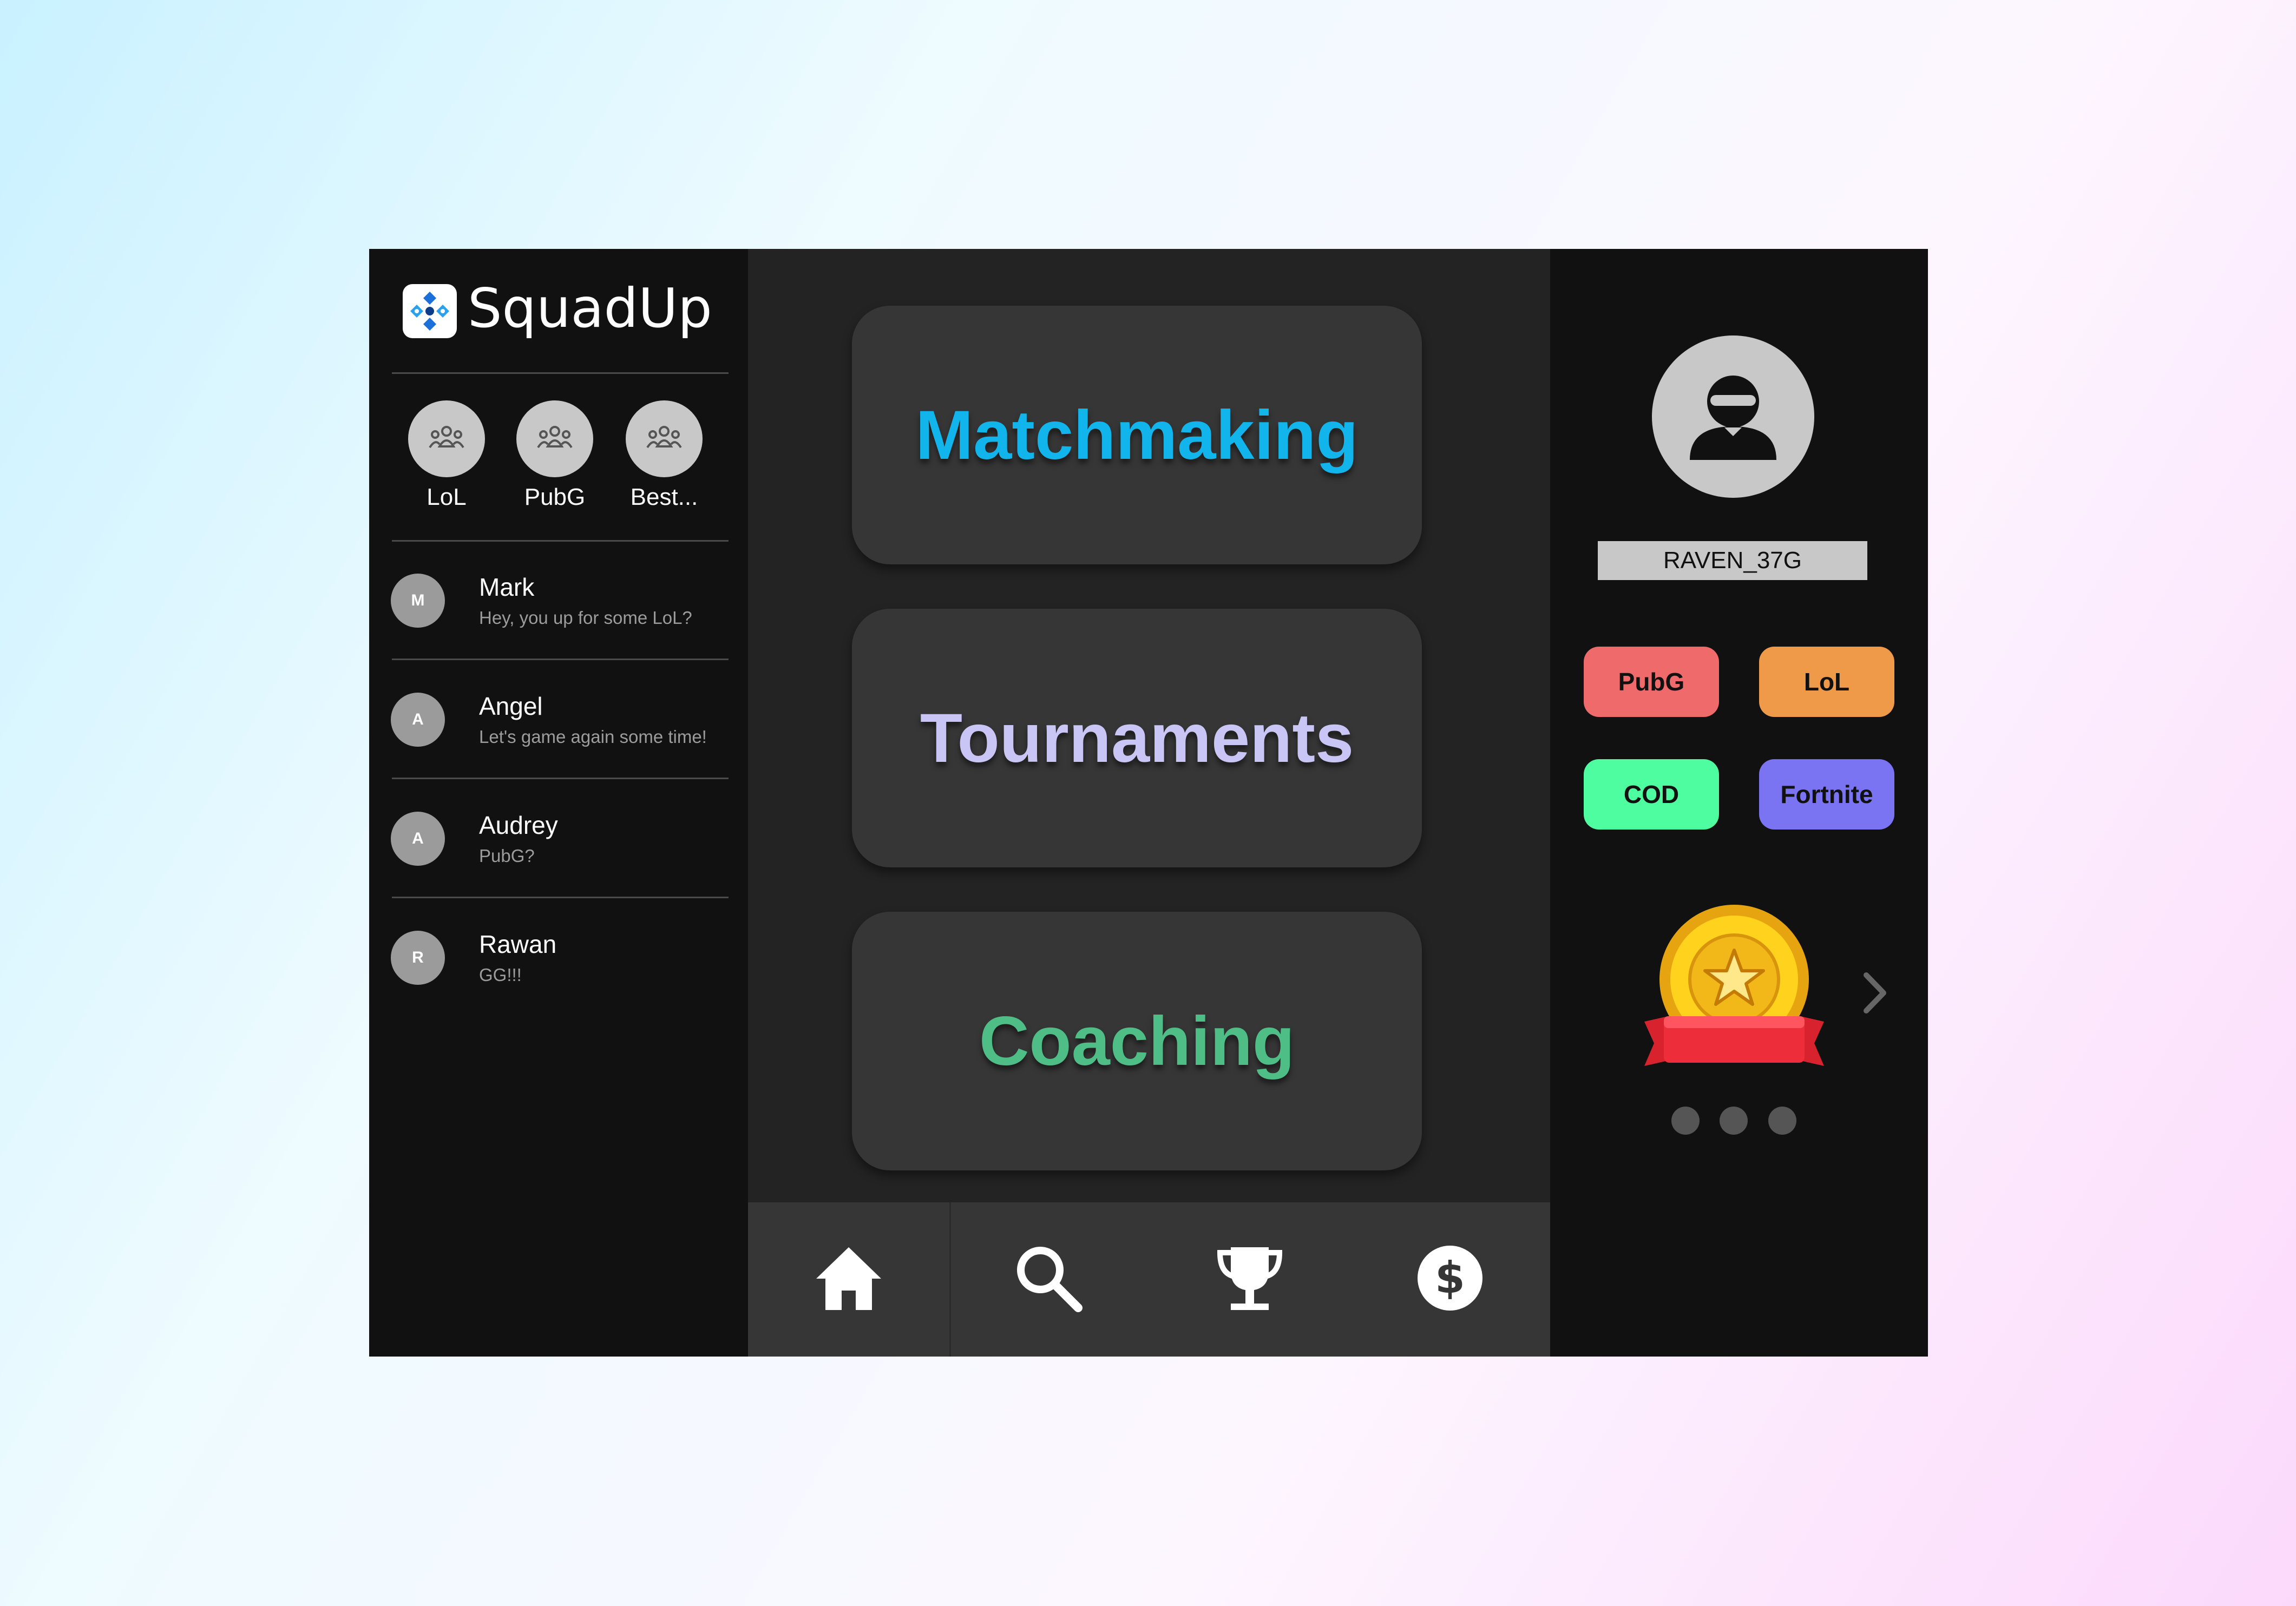 This screenshot has height=1606, width=2296. Describe the element at coordinates (447, 497) in the screenshot. I see `group-label: LoL` at that location.